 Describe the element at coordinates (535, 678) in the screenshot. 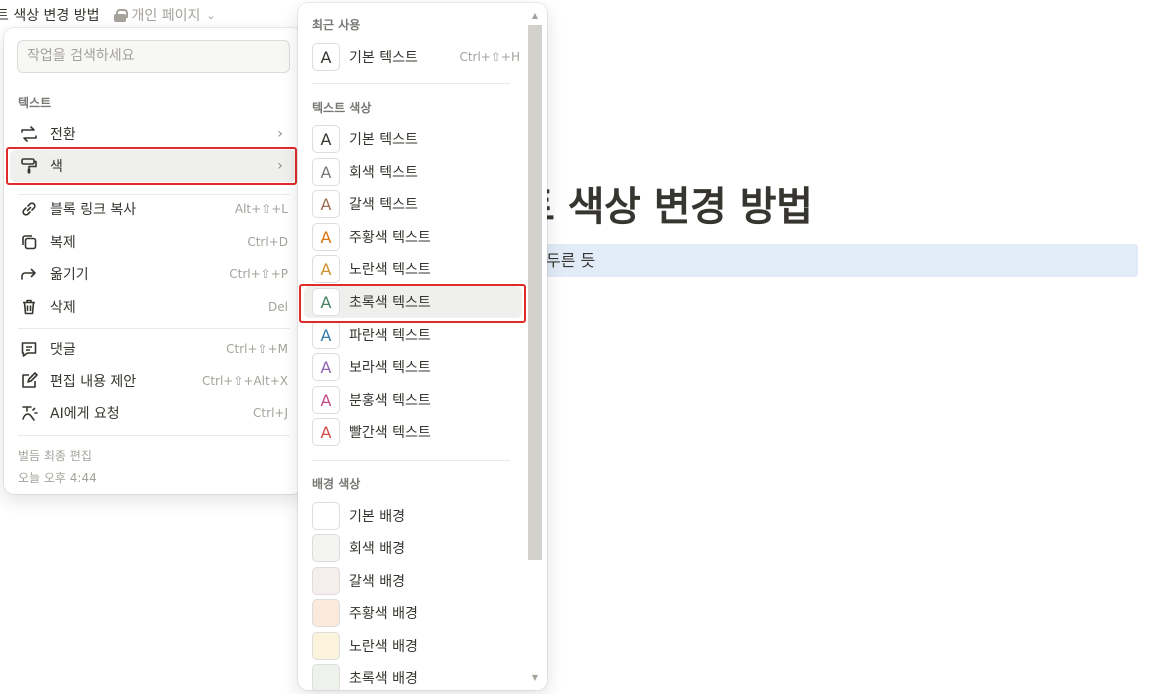

I see `scroll-down-arrow-icon: ▼` at that location.